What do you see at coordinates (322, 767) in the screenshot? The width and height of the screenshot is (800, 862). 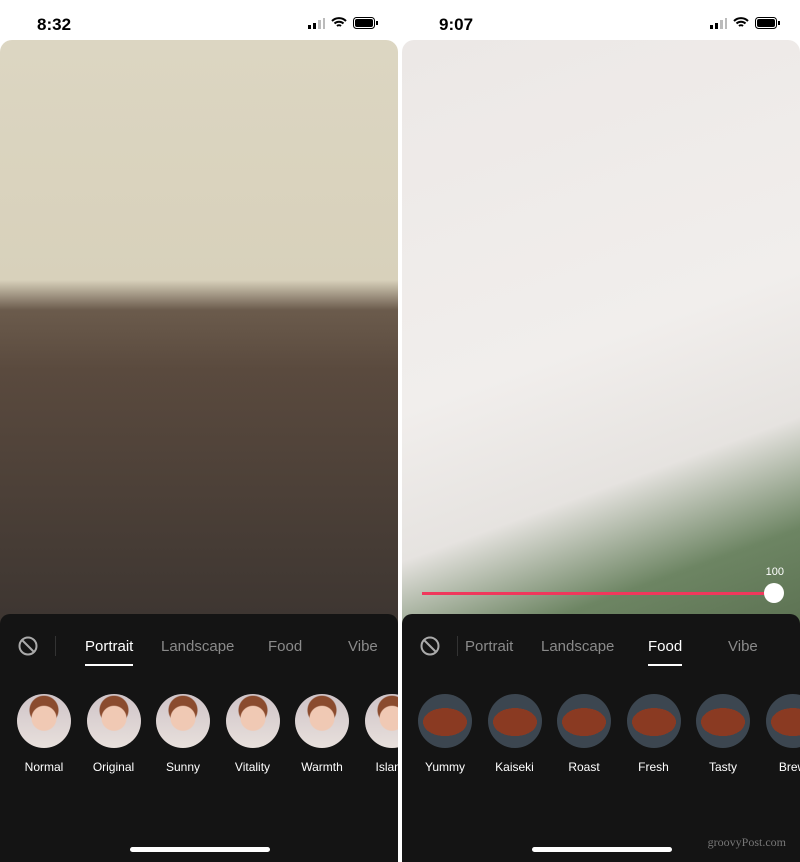 I see `filter-label: Warmth` at bounding box center [322, 767].